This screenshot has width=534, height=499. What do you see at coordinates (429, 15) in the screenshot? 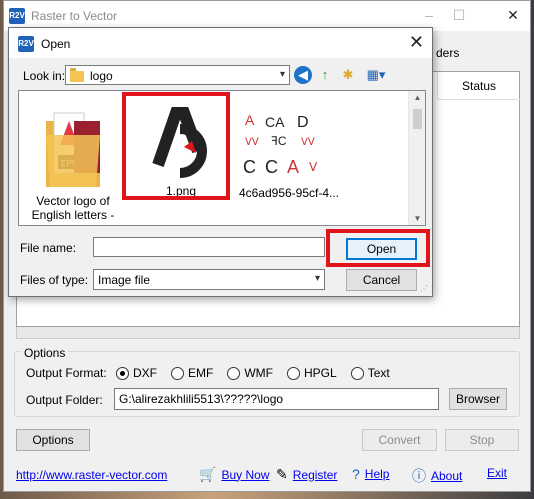
I see `minimize-icon: –` at bounding box center [429, 15].